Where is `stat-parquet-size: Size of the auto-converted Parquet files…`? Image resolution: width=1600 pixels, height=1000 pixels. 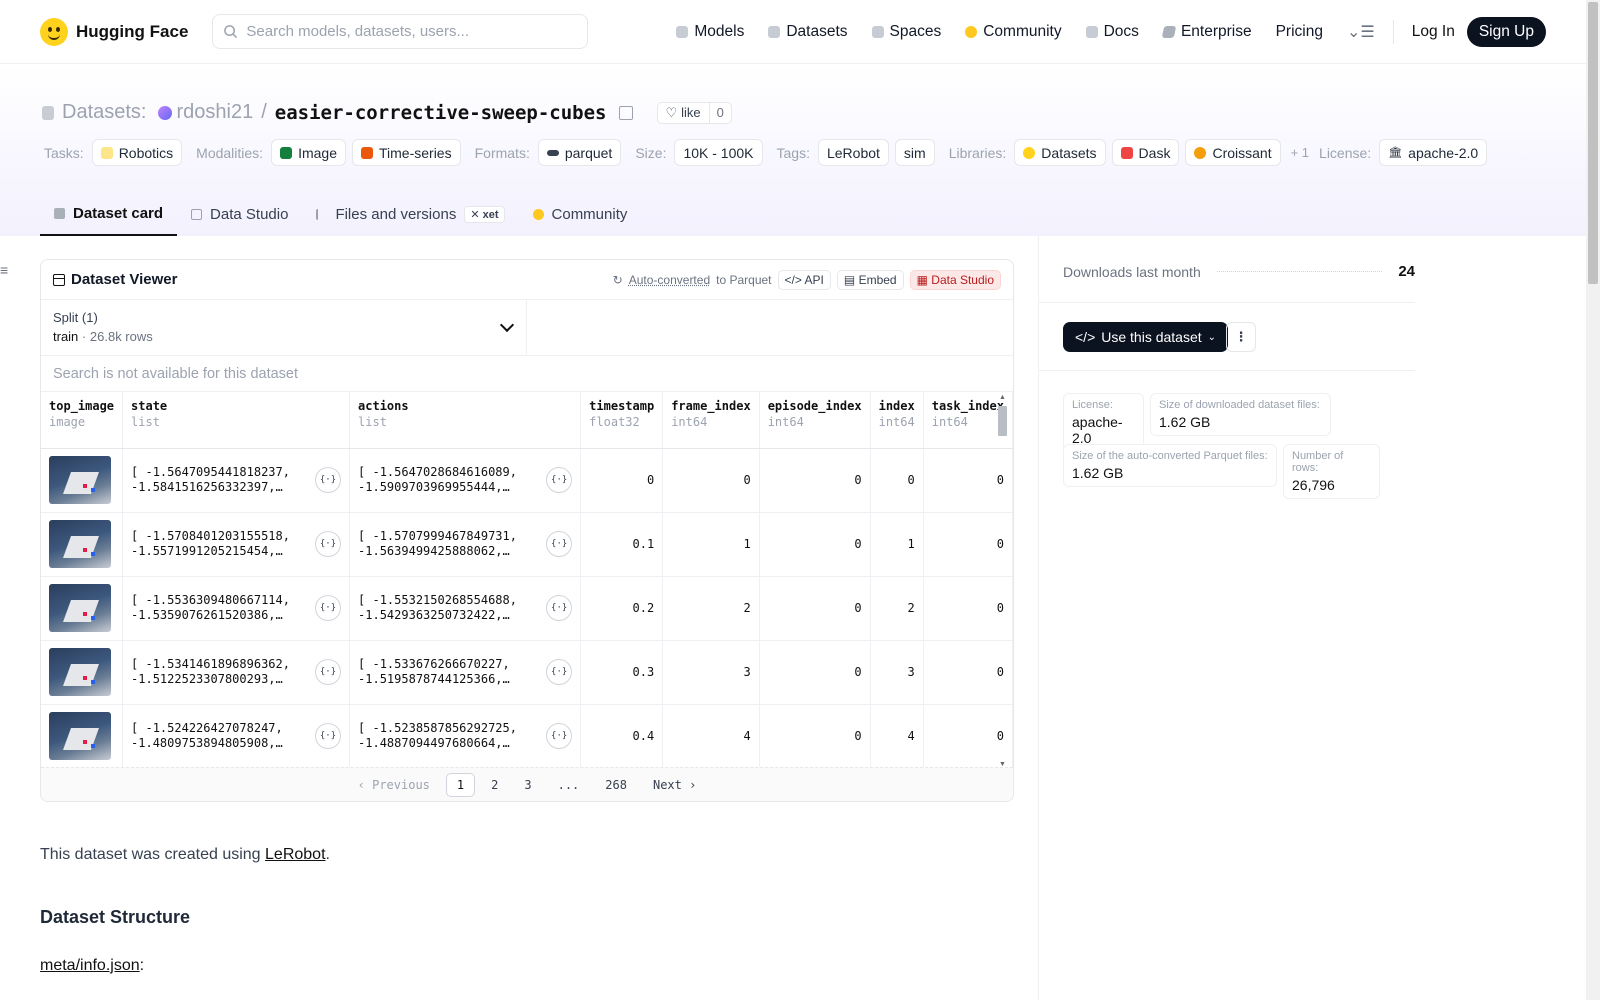
stat-parquet-size: Size of the auto-converted Parquet files… is located at coordinates (1170, 465).